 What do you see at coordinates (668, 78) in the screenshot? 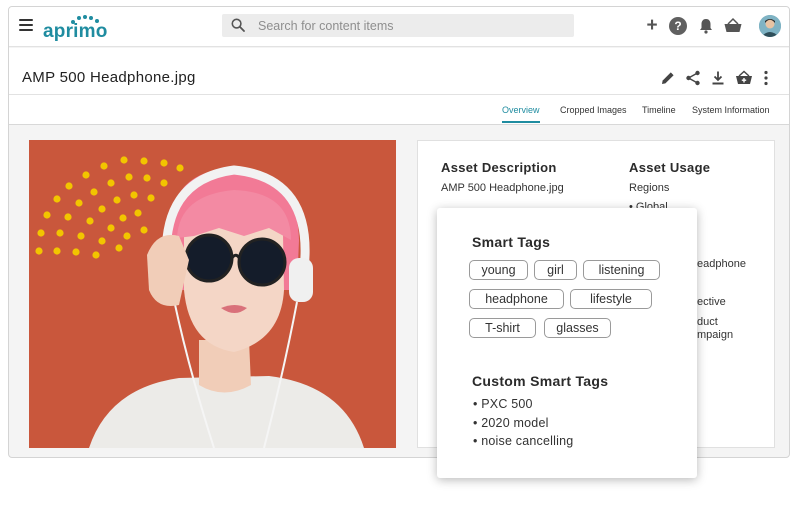
I see `edit-pencil-icon` at bounding box center [668, 78].